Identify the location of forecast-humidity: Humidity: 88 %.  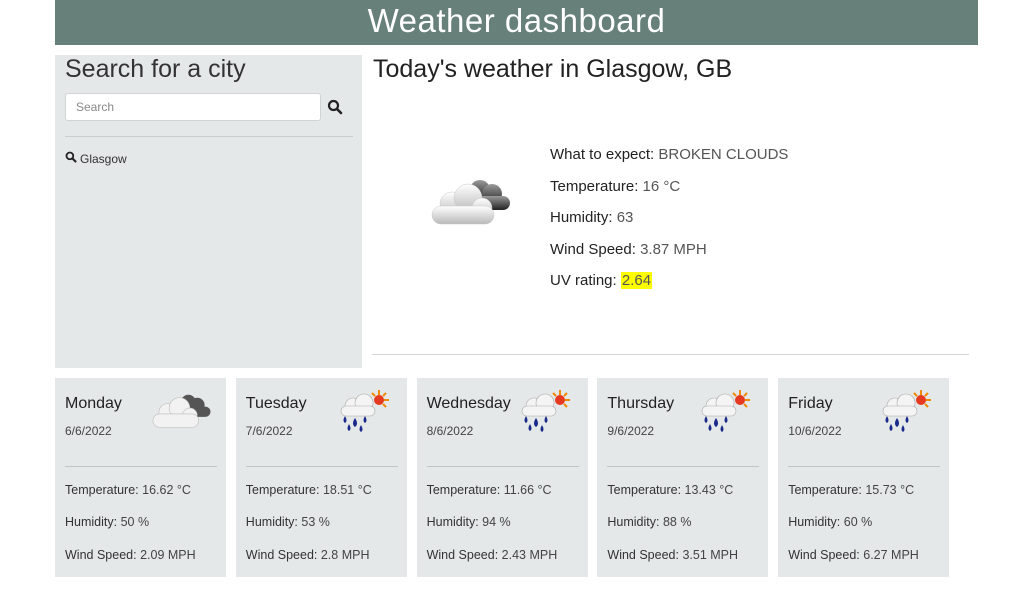
(649, 522).